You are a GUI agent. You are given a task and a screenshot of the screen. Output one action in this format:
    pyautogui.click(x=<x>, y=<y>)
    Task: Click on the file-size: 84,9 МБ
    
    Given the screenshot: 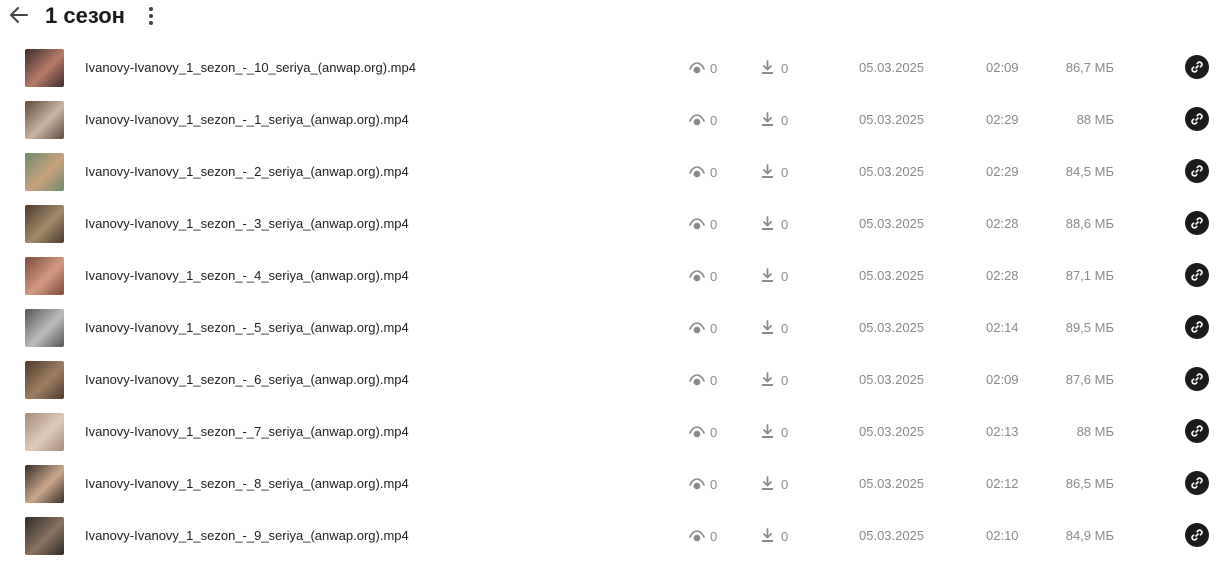 What is the action you would take?
    pyautogui.click(x=1089, y=535)
    